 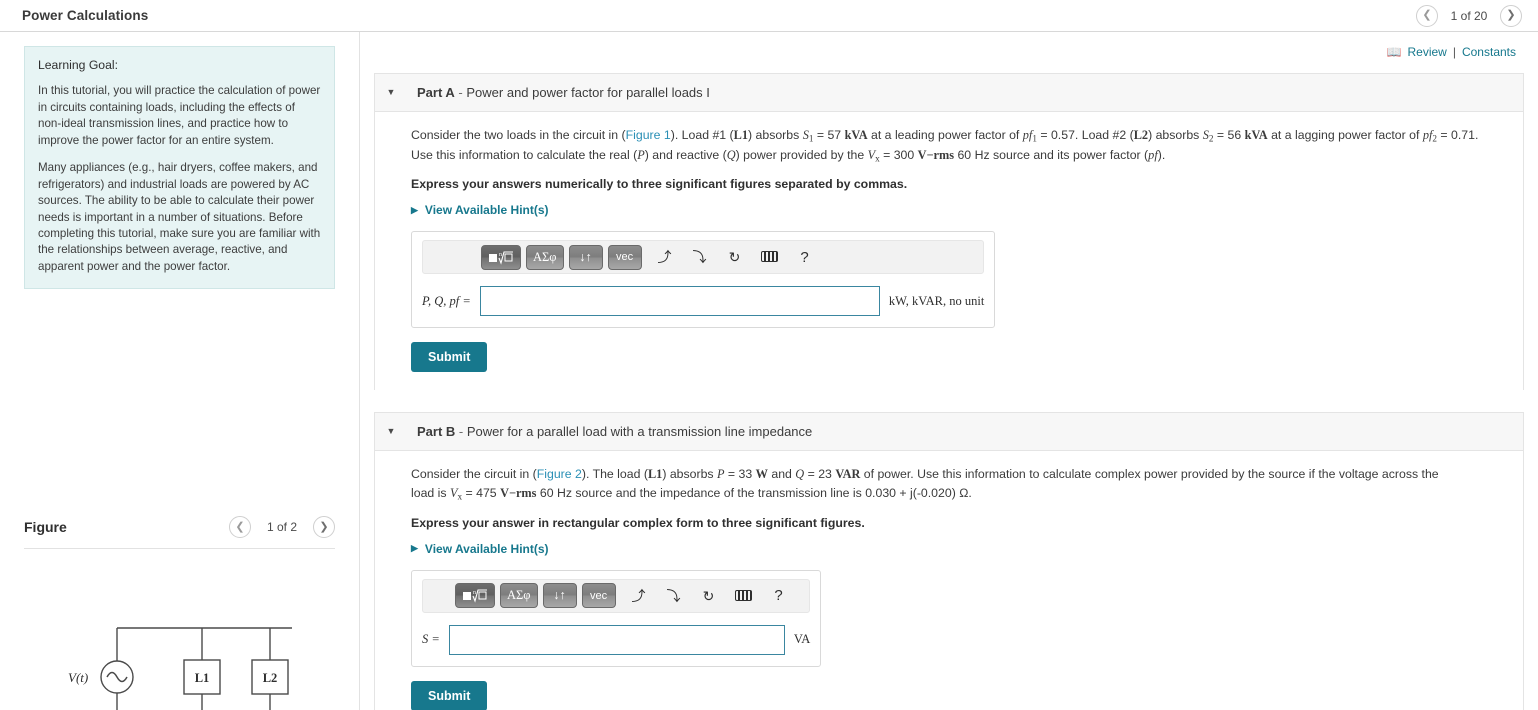 What do you see at coordinates (802, 639) in the screenshot?
I see `part-b-answer-units: VA` at bounding box center [802, 639].